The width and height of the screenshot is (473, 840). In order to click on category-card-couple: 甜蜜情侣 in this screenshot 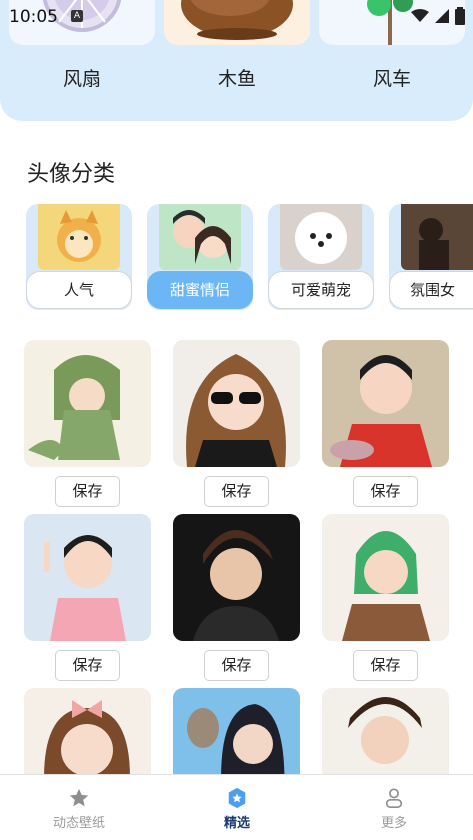, I will do `click(200, 257)`.